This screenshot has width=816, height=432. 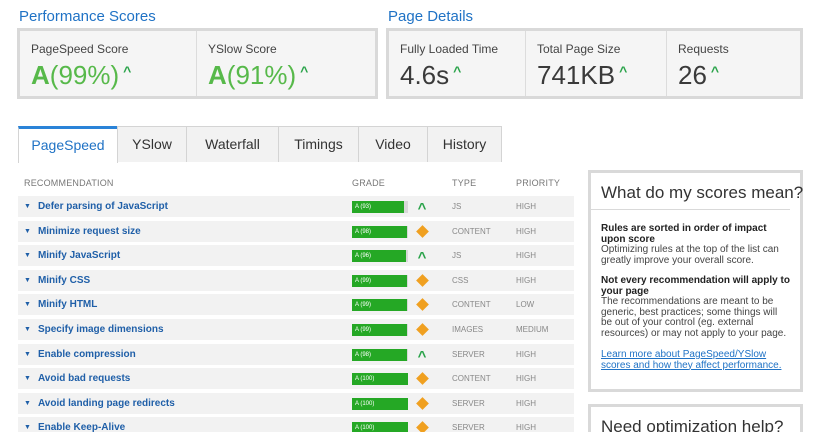 I want to click on recommendation-type: SERVER, so click(x=468, y=427).